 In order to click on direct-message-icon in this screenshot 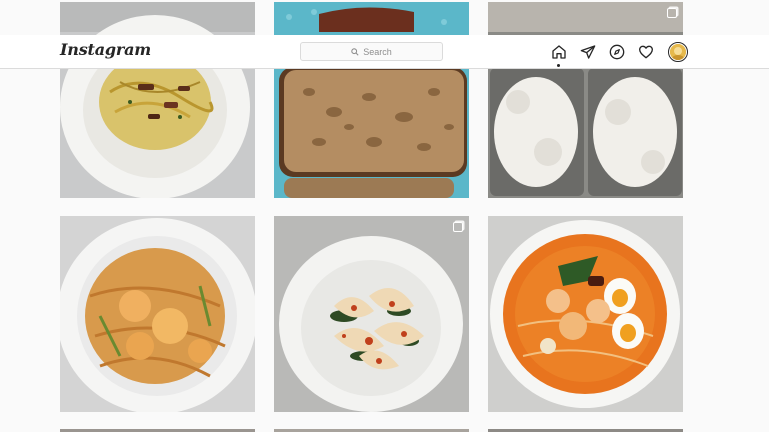, I will do `click(588, 52)`.